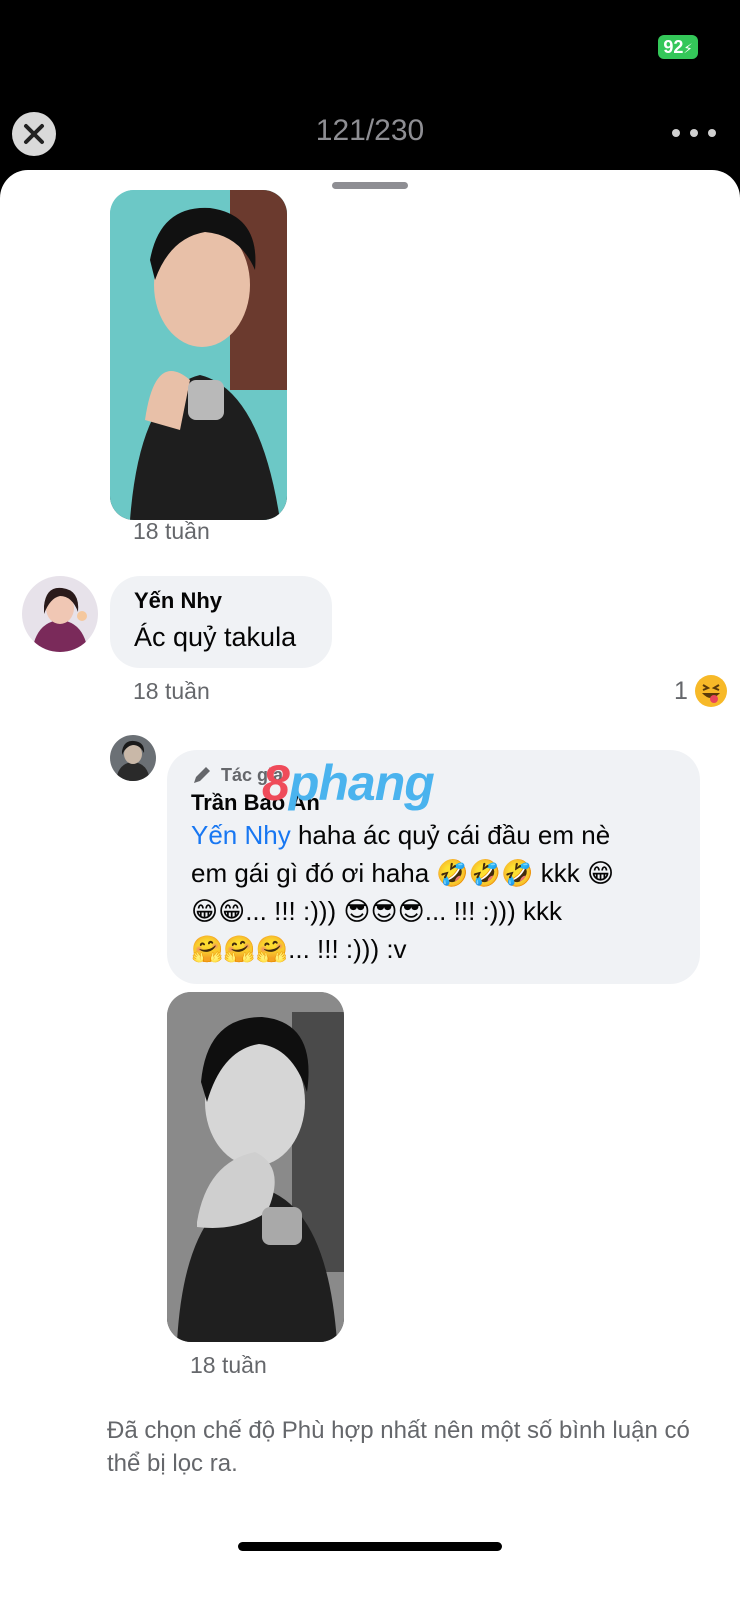  What do you see at coordinates (376, 911) in the screenshot?
I see `comment-text-line: 😁😁... !!! :))) 😎😎😎... !!! :))) kkk` at bounding box center [376, 911].